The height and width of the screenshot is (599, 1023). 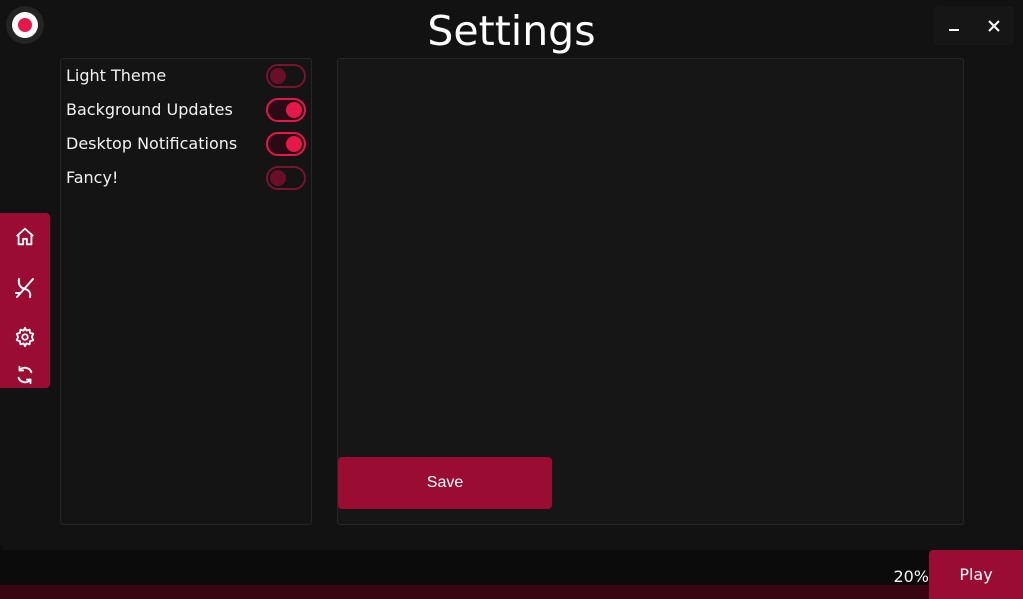 I want to click on refresh-icon, so click(x=25, y=375).